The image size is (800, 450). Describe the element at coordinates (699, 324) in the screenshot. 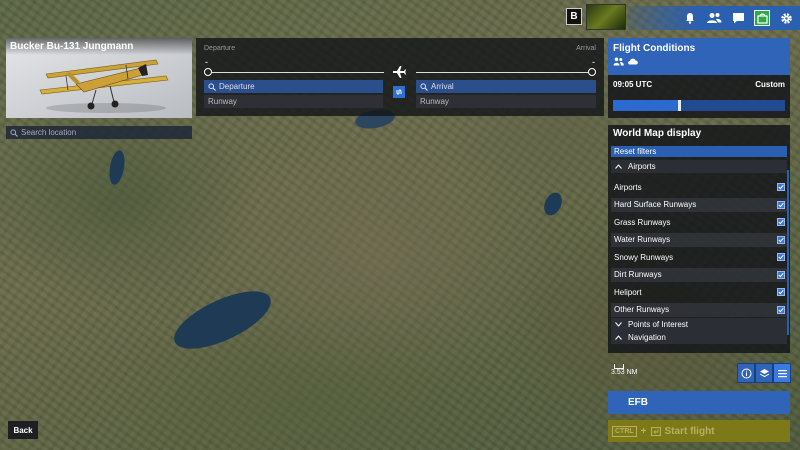

I see `poi-section-toggle: Points of Interest` at that location.